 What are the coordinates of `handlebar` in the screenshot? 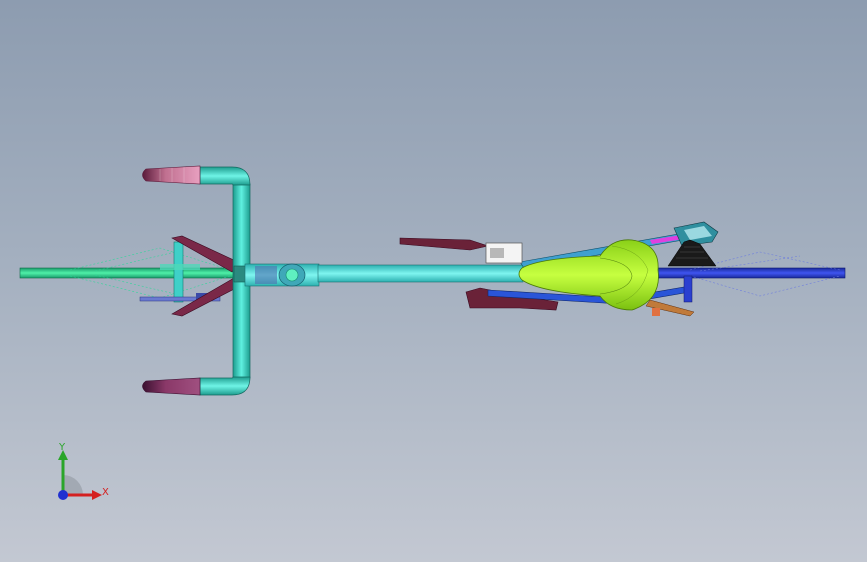 It's located at (225, 281).